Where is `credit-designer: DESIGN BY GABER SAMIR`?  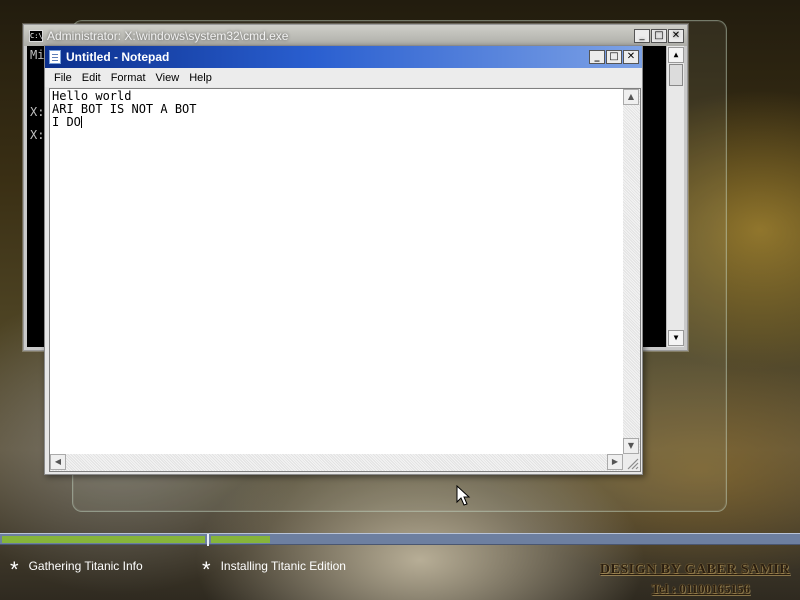 credit-designer: DESIGN BY GABER SAMIR is located at coordinates (694, 569).